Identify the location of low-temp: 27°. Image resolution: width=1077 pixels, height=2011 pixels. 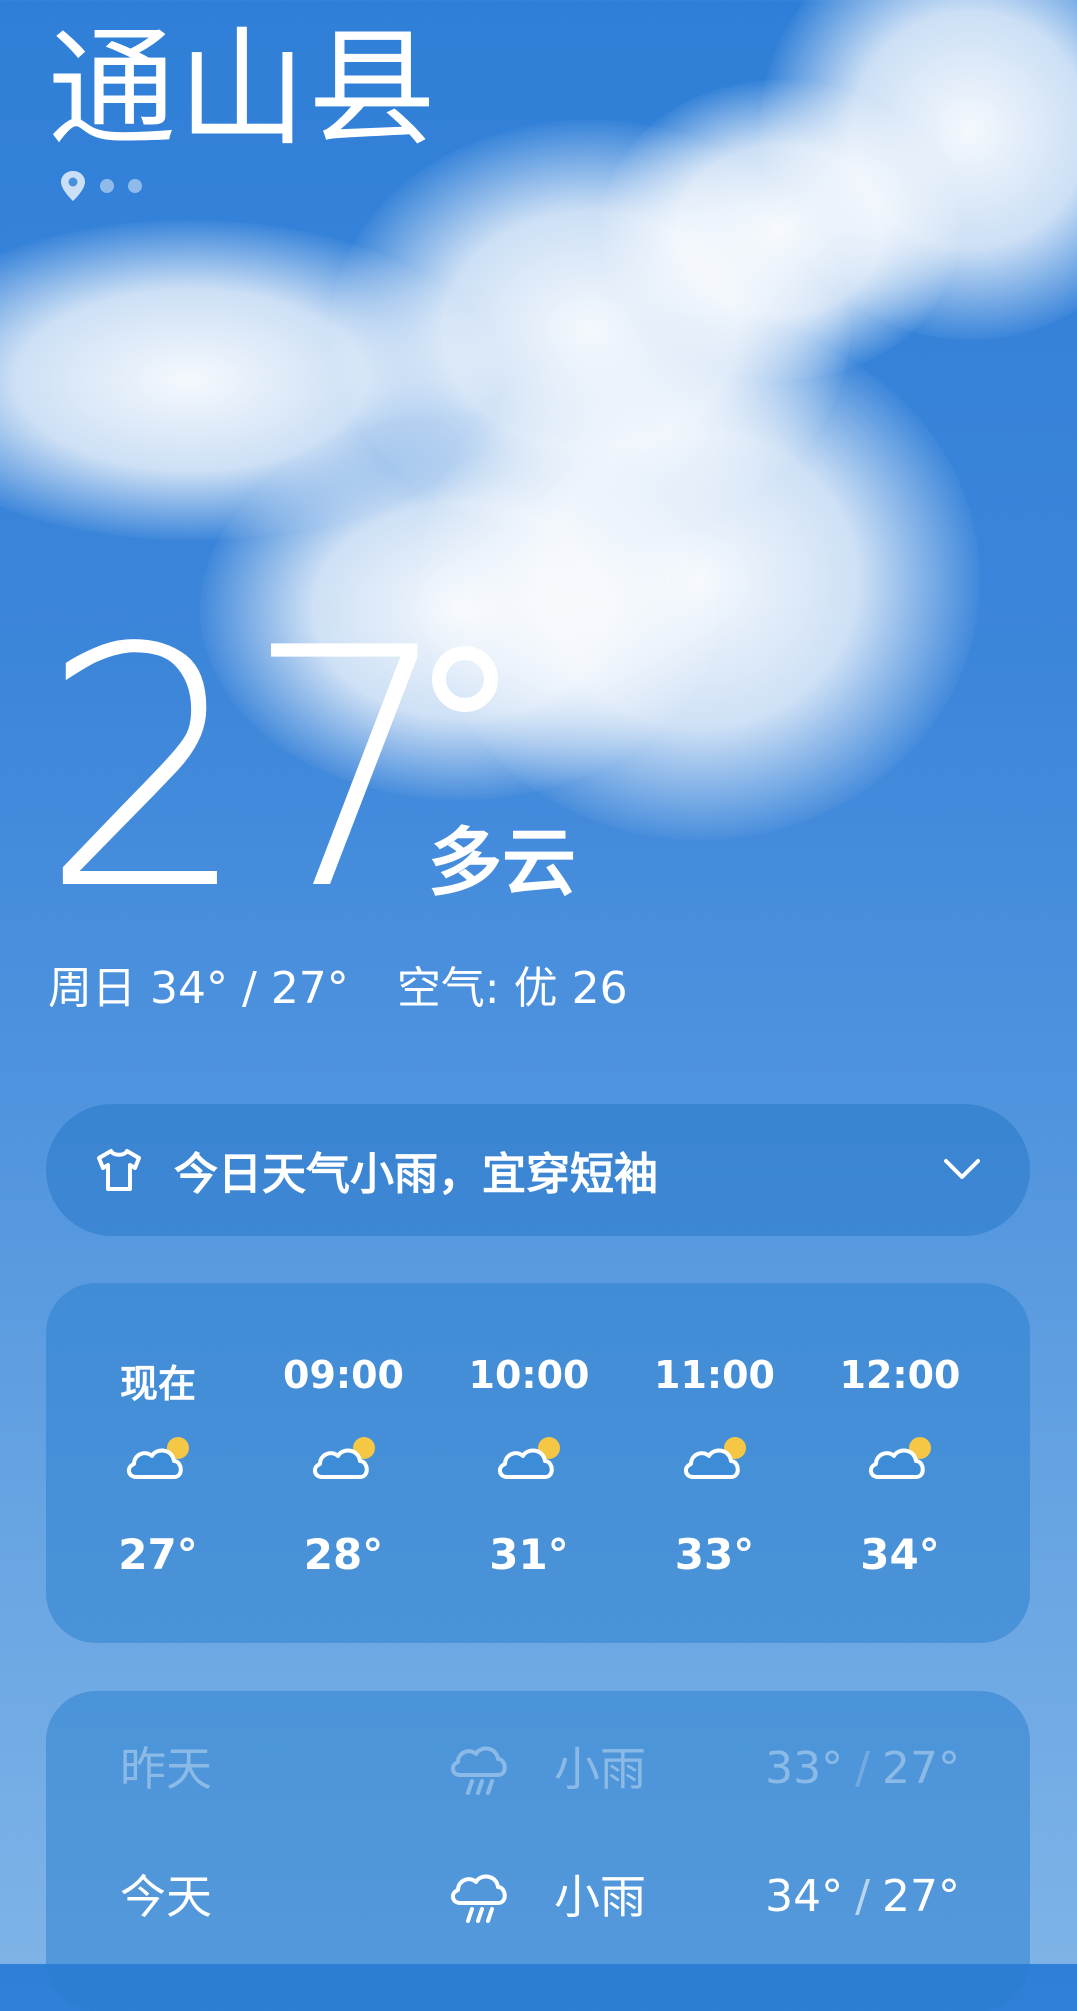
(309, 988).